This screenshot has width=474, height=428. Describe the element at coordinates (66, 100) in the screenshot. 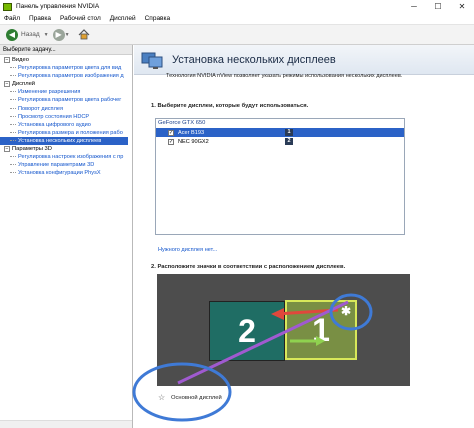

I see `tree-item-desktop-color: Регулировка параметров цвета рабочег` at that location.